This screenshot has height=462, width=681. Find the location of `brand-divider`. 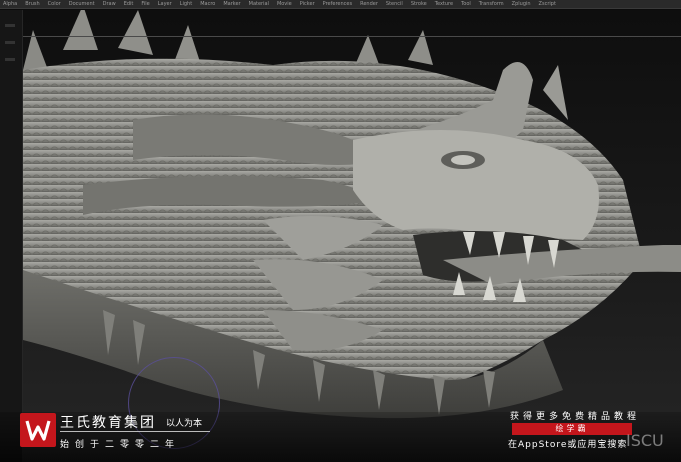

brand-divider is located at coordinates (135, 431).